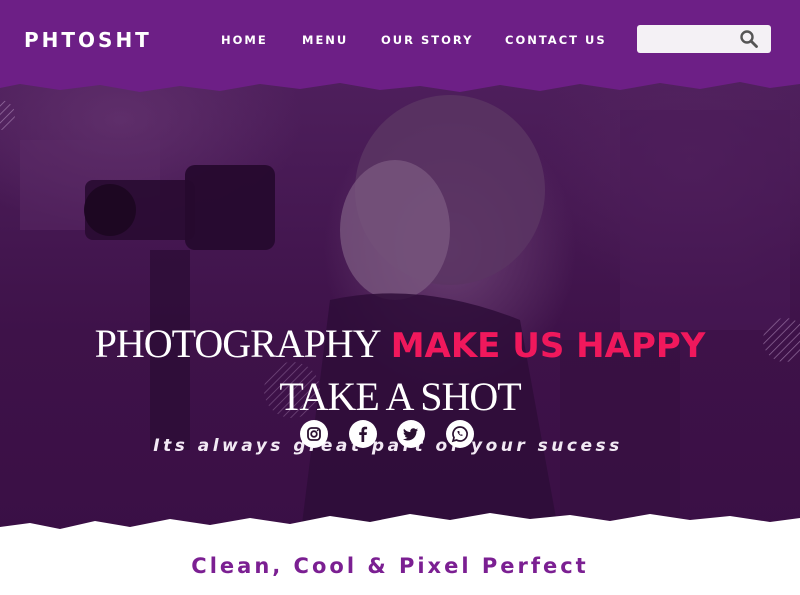 This screenshot has width=800, height=595. What do you see at coordinates (325, 40) in the screenshot?
I see `nav-item-menu: MENU` at bounding box center [325, 40].